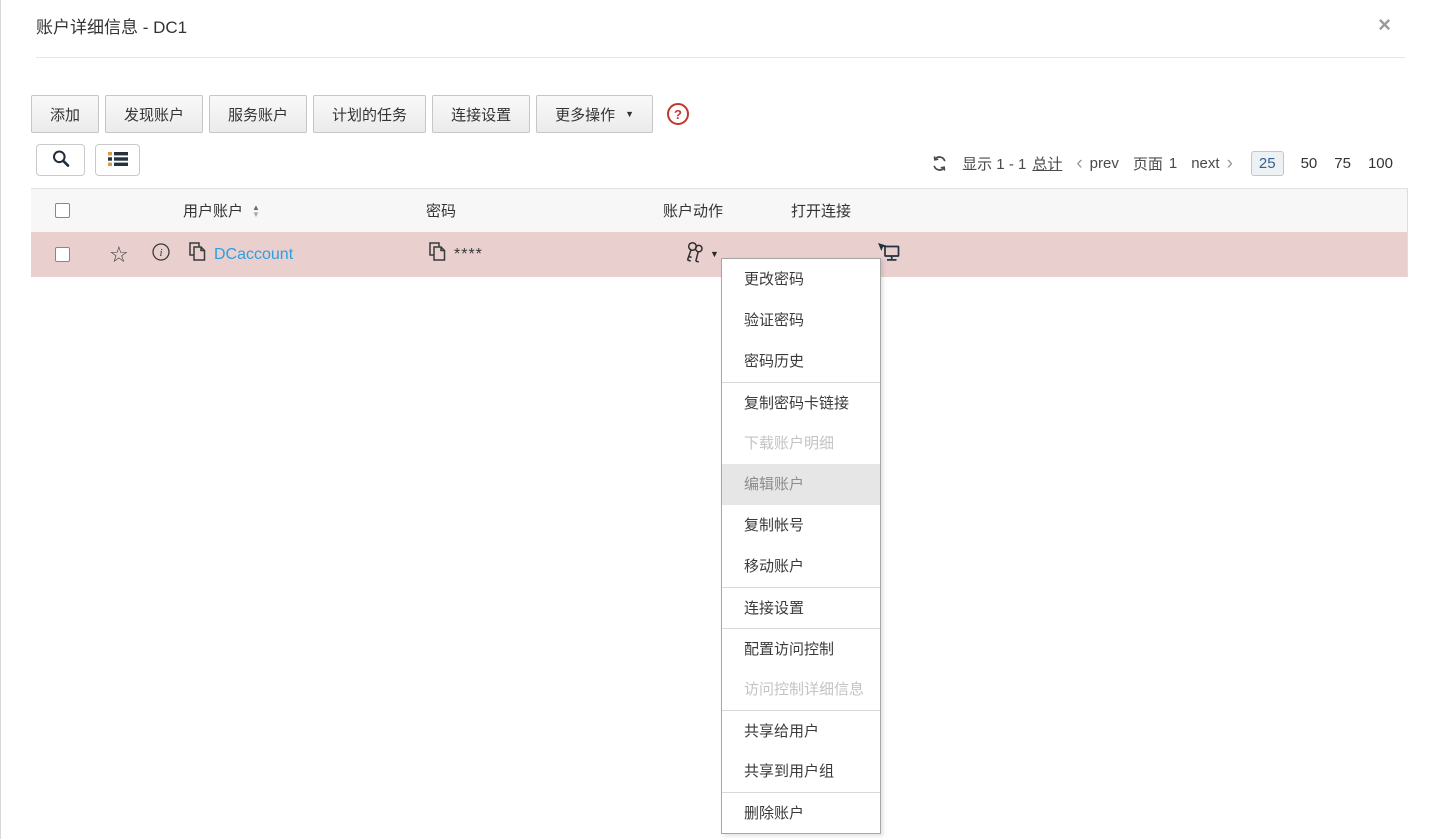 This screenshot has width=1435, height=839. Describe the element at coordinates (256, 214) in the screenshot. I see `sort-desc-icon: ▼` at that location.